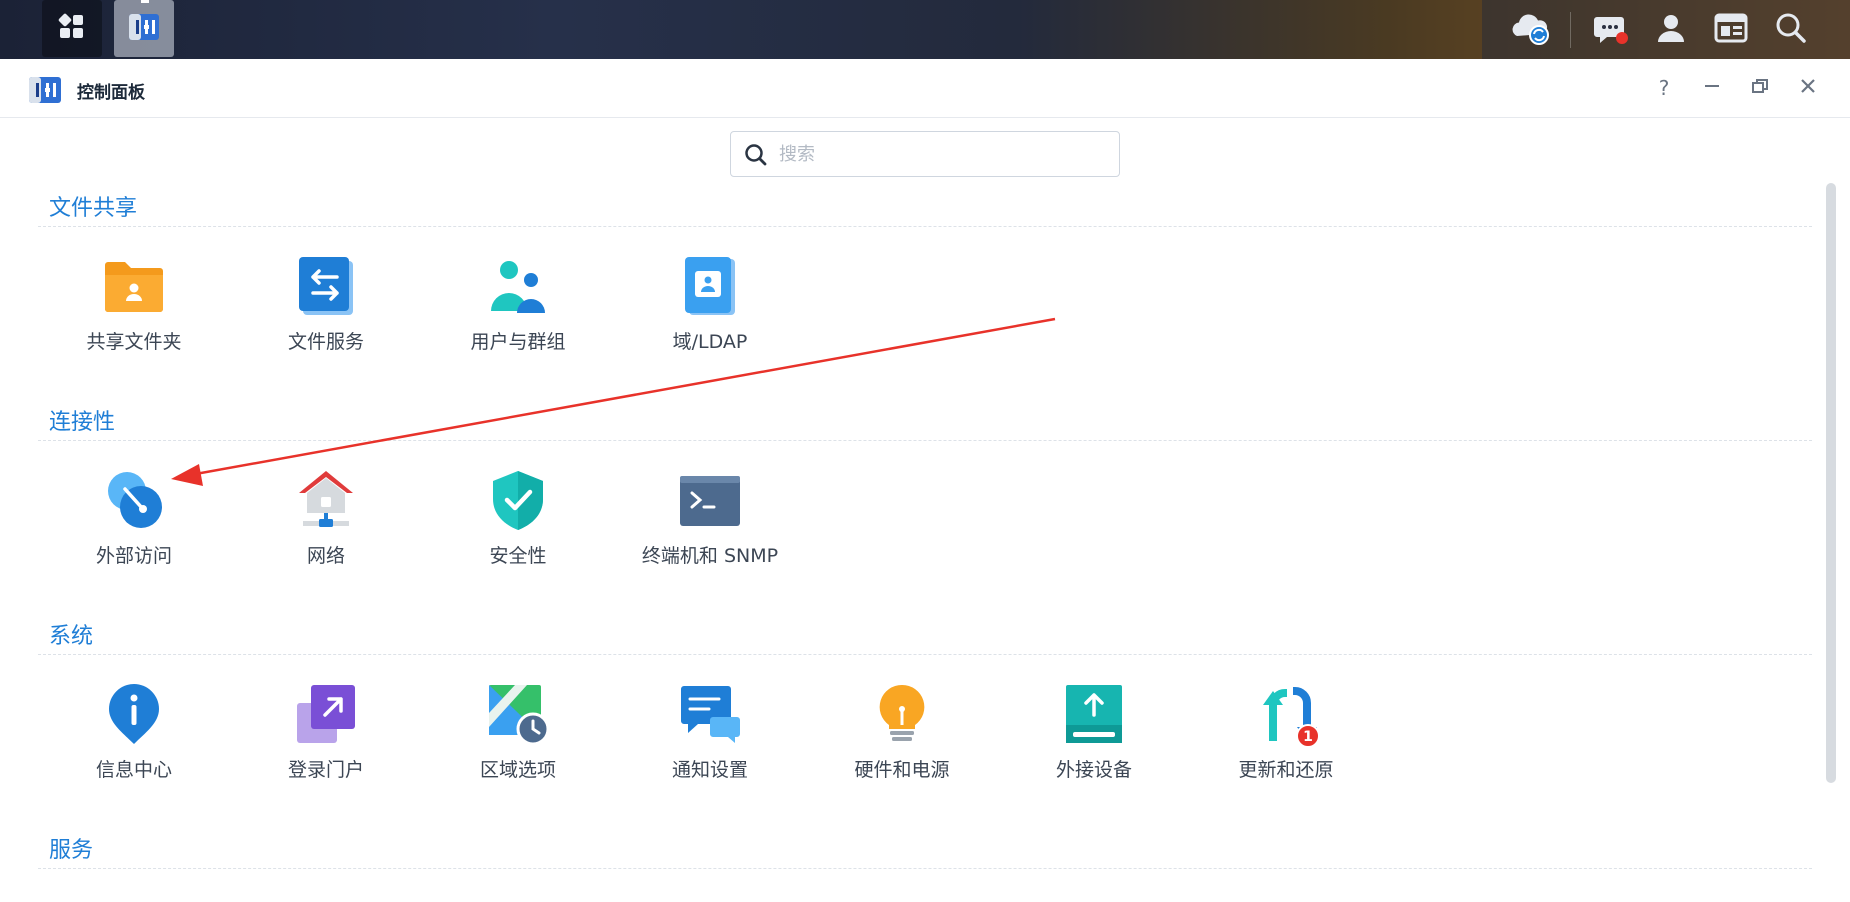  I want to click on cloud-sync-icon, so click(1530, 30).